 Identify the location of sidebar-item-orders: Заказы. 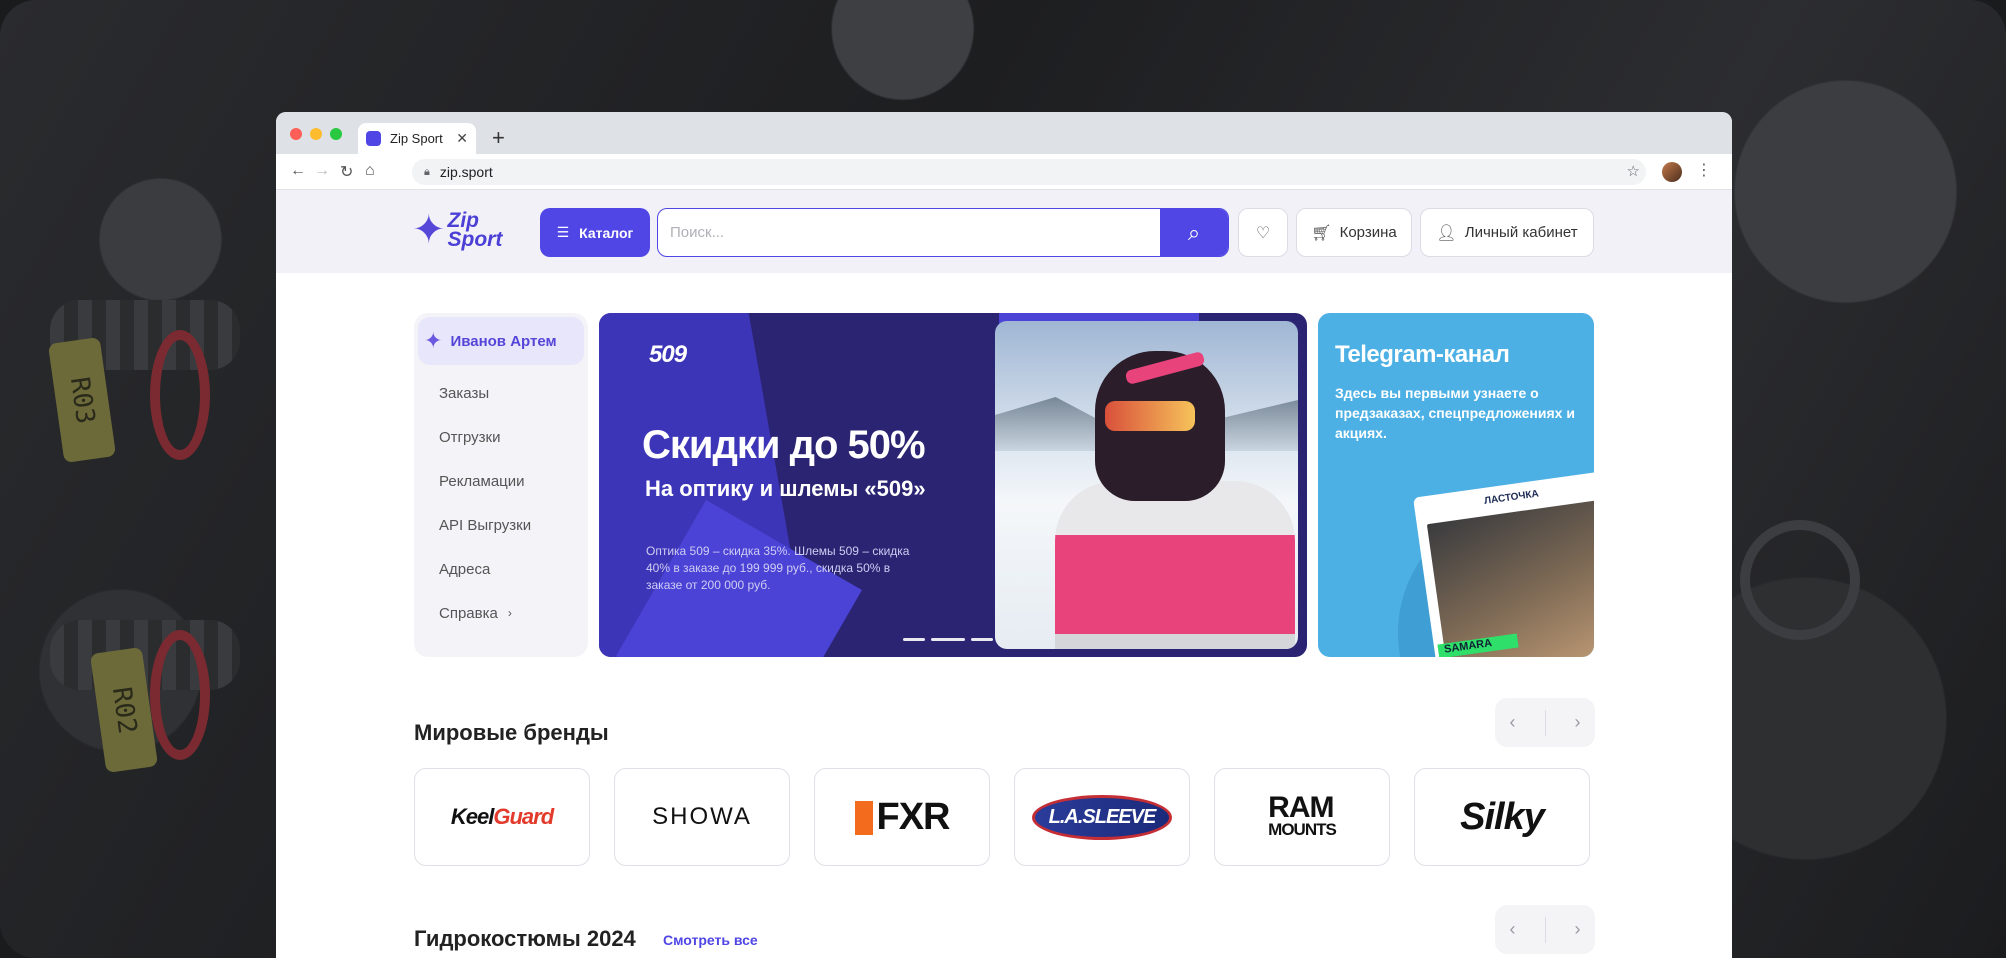
(485, 393).